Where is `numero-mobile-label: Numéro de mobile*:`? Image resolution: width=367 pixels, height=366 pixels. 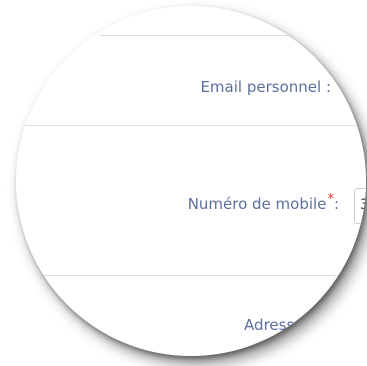 numero-mobile-label: Numéro de mobile*: is located at coordinates (263, 202).